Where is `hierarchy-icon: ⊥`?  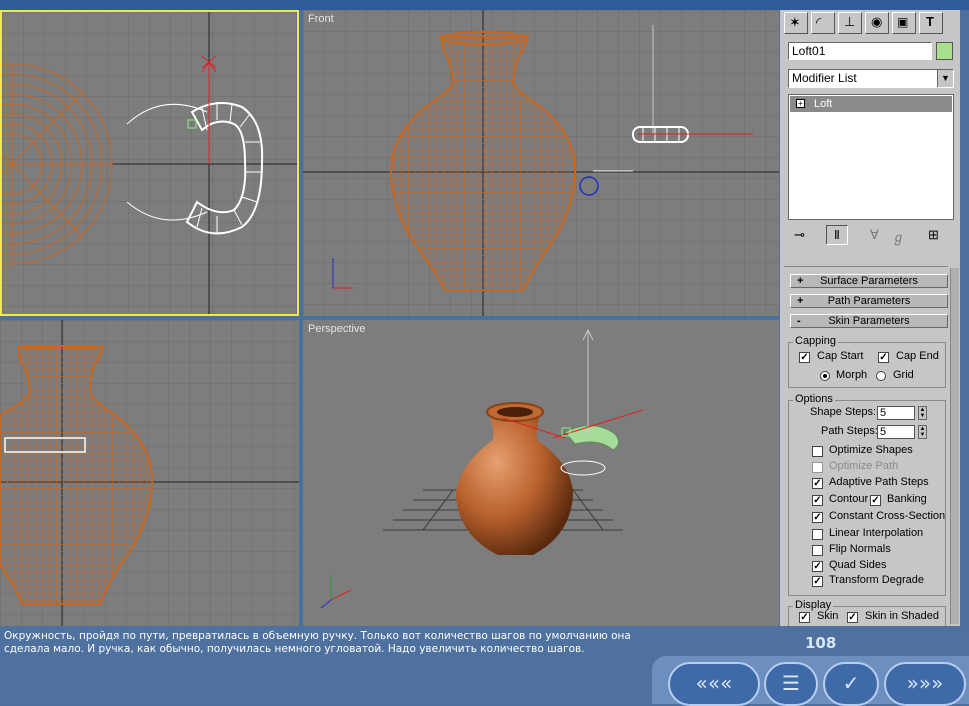 hierarchy-icon: ⊥ is located at coordinates (850, 21).